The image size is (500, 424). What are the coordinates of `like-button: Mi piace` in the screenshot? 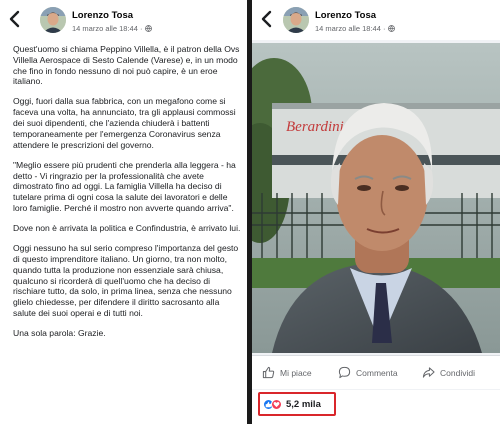 It's located at (287, 373).